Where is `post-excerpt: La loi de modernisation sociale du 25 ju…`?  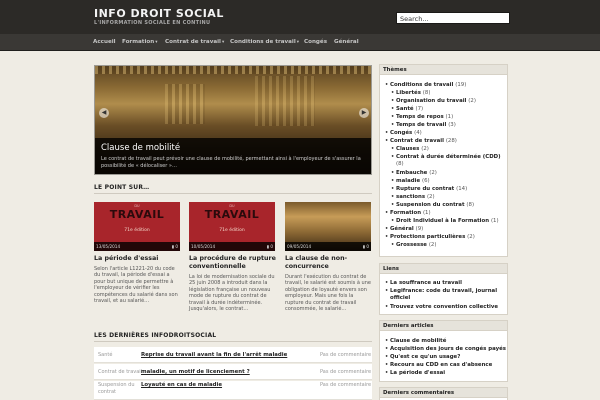 post-excerpt: La loi de modernisation sociale du 25 ju… is located at coordinates (232, 293).